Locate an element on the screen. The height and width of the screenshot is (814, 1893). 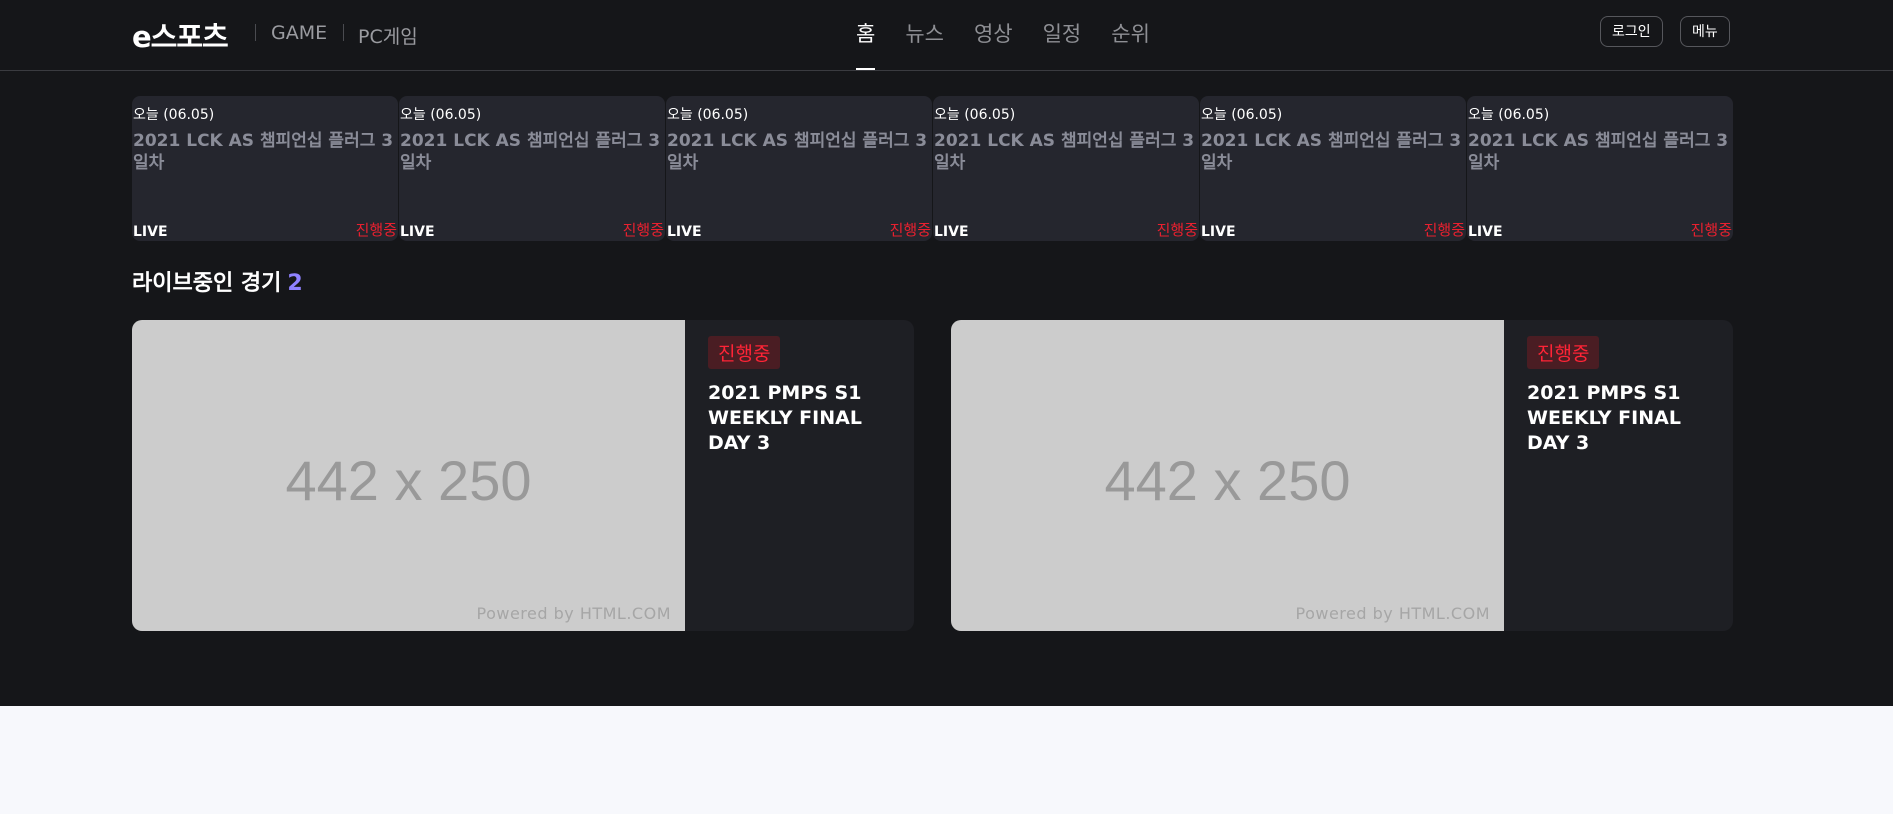
menu-button: 메뉴 is located at coordinates (1705, 31).